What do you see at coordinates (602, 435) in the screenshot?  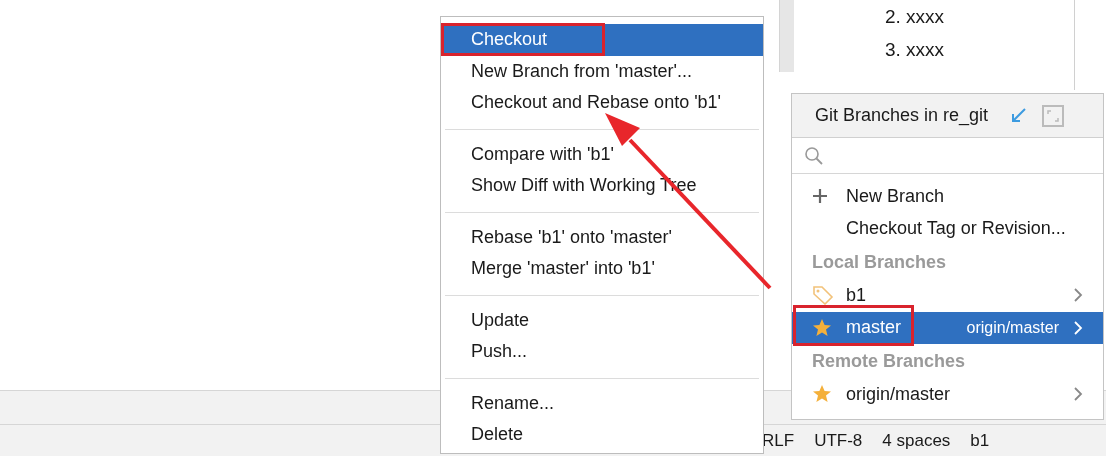 I see `menu-item: Delete` at bounding box center [602, 435].